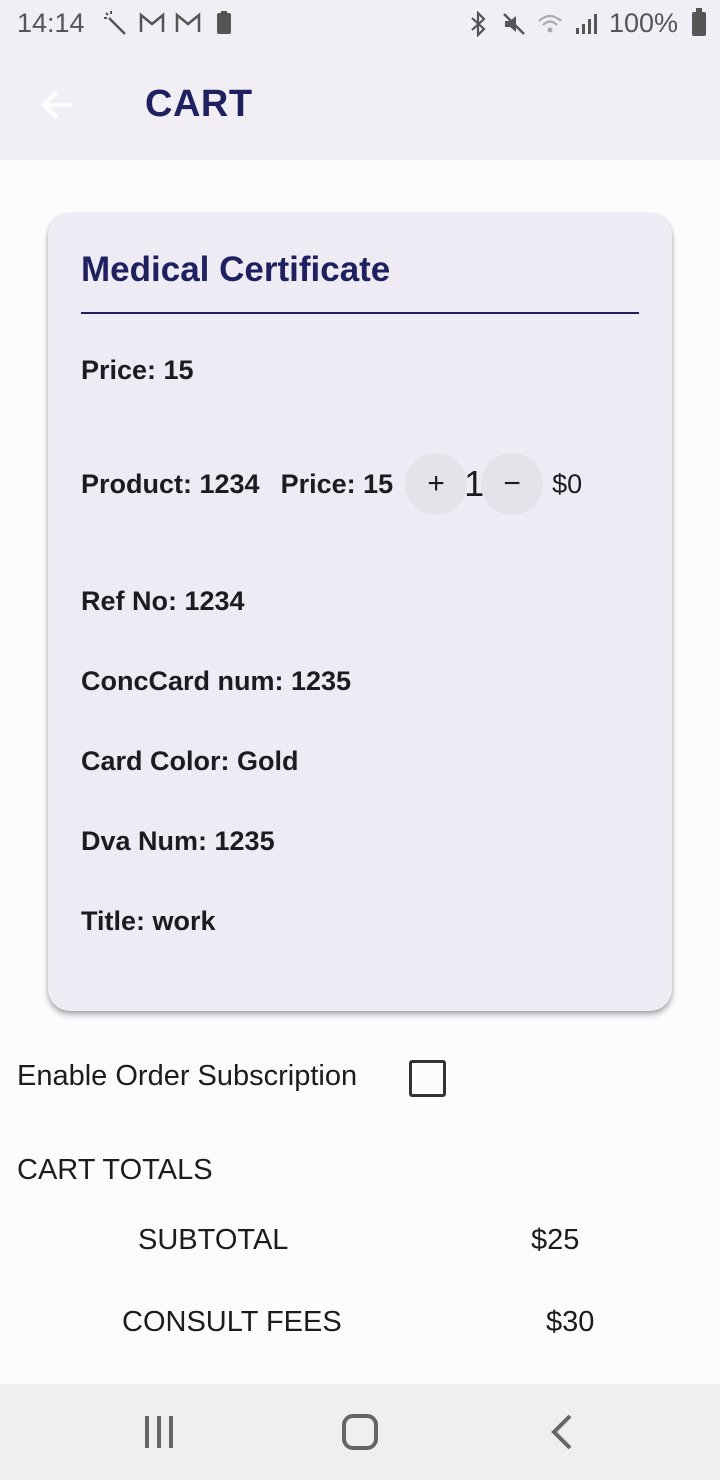 The width and height of the screenshot is (720, 1480). What do you see at coordinates (514, 23) in the screenshot?
I see `mute-icon` at bounding box center [514, 23].